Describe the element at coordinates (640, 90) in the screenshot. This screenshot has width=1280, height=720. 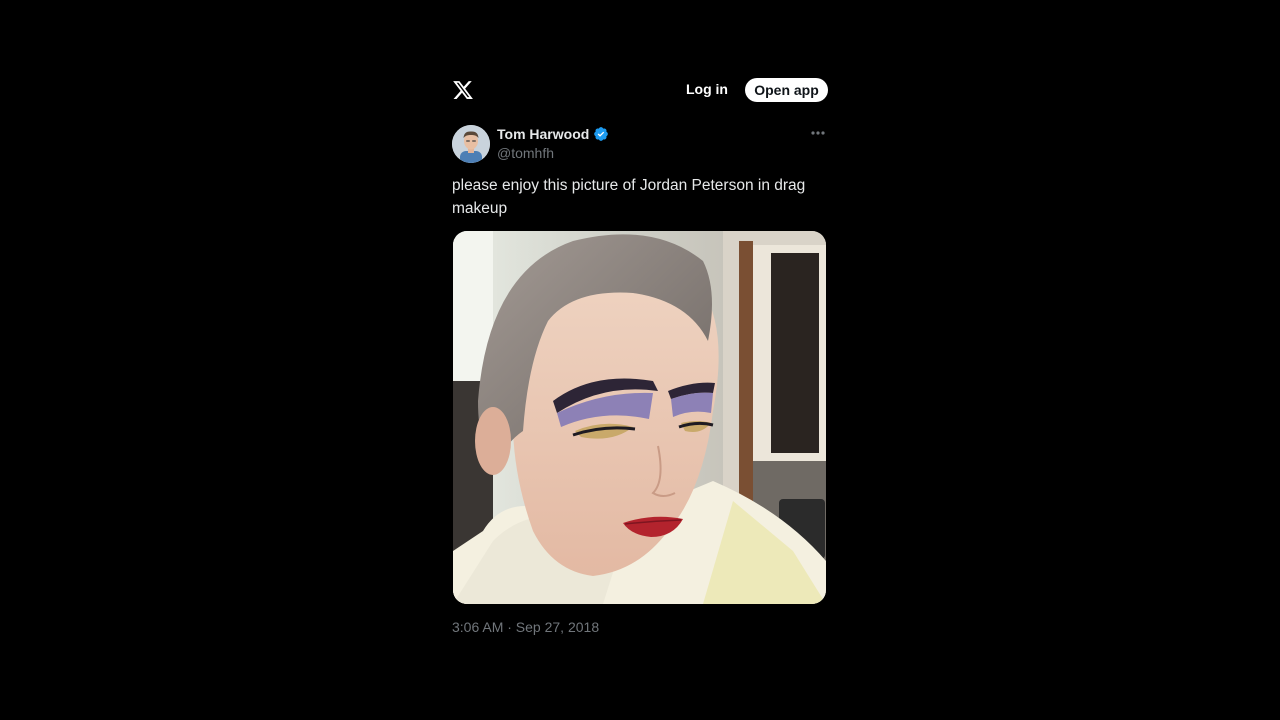
I see `top-bar: Log in Open app` at that location.